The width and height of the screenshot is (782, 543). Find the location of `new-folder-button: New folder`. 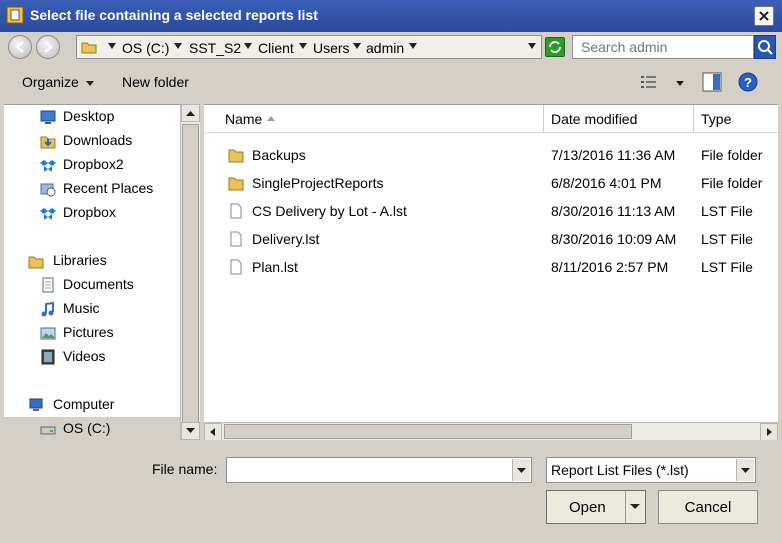

new-folder-button: New folder is located at coordinates (155, 82).